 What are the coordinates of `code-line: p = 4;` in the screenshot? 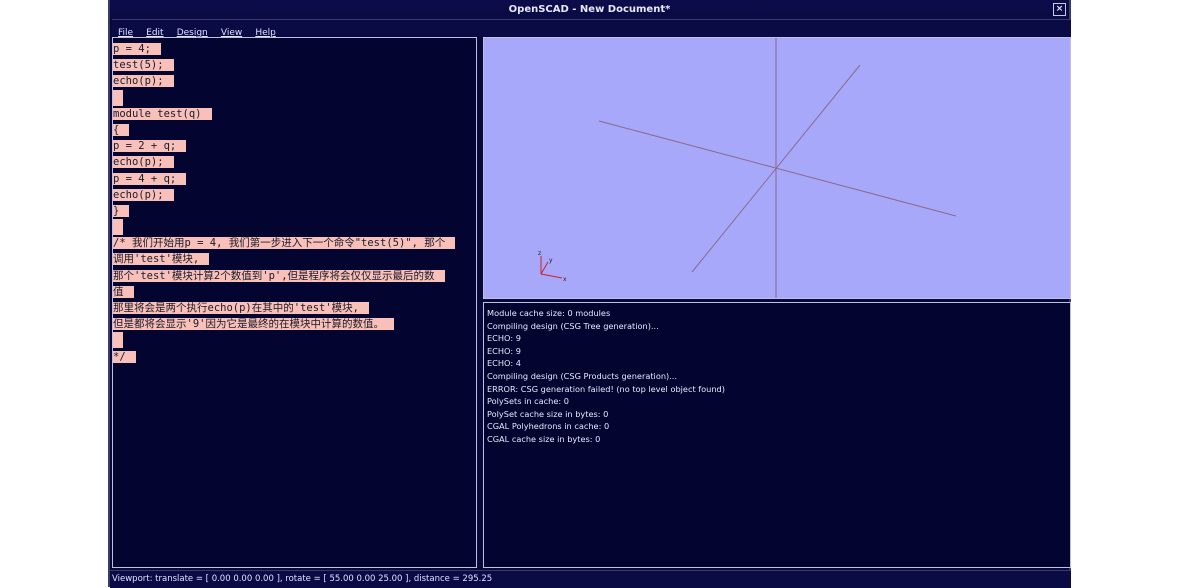 It's located at (294, 49).